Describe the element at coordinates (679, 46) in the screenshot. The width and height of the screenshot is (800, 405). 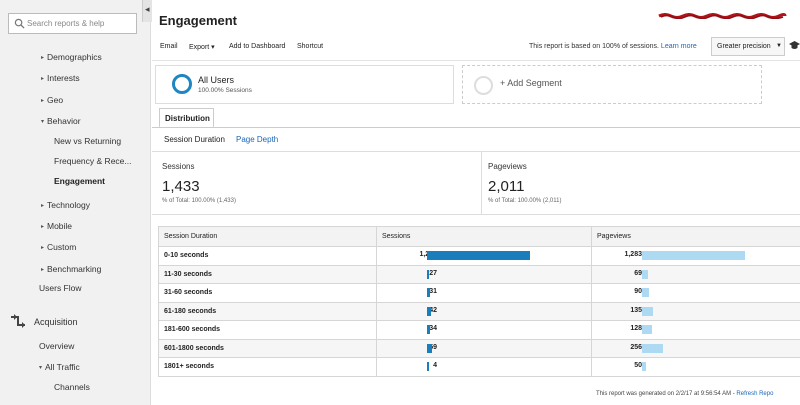
I see `learn-more-link: Learn more` at that location.